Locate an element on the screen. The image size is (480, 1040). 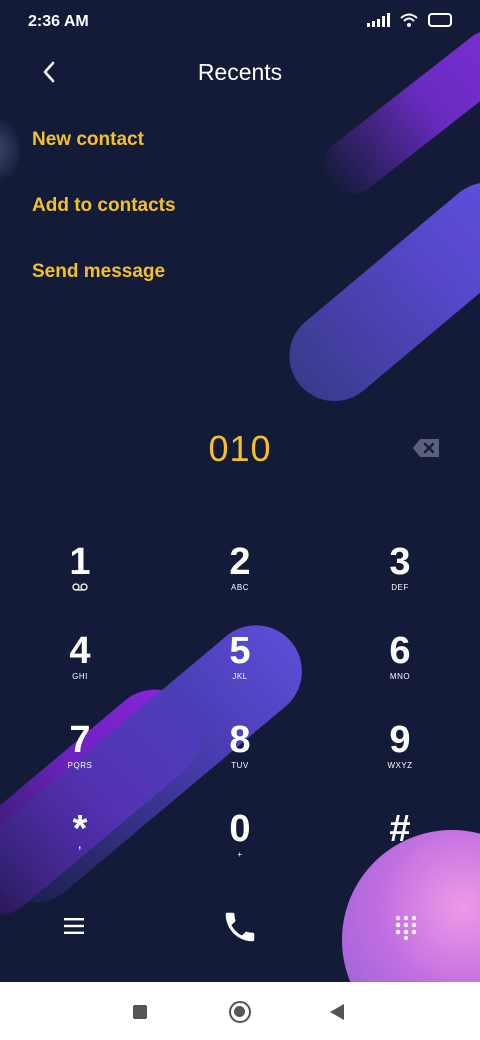
key-digit: 3 is located at coordinates (400, 562).